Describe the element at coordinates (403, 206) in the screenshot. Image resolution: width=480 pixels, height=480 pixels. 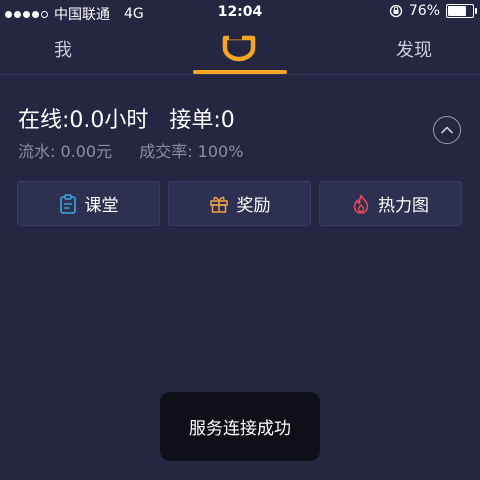
I see `heatmap-label: 热力图` at that location.